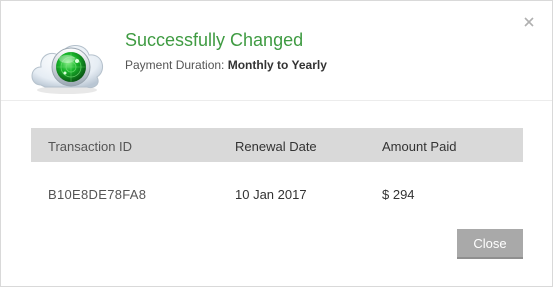 Image resolution: width=553 pixels, height=287 pixels. Describe the element at coordinates (175, 65) in the screenshot. I see `payment-duration-label: Payment Duration:` at that location.